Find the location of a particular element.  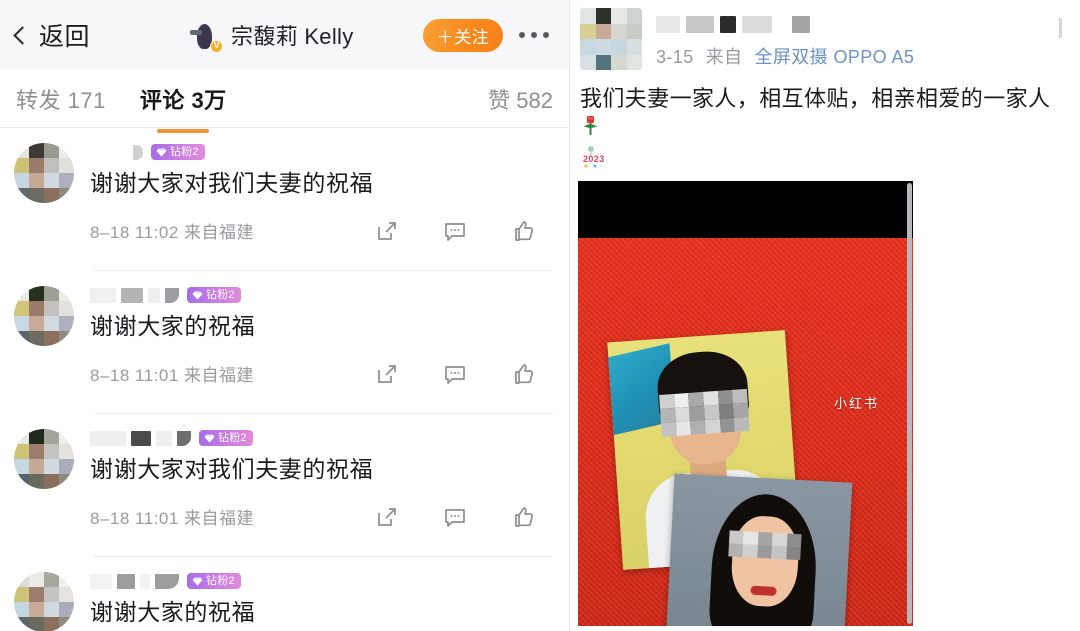

navigation-bar: 返回 V 宗馥莉 Kelly ＋关注 is located at coordinates (284, 35).